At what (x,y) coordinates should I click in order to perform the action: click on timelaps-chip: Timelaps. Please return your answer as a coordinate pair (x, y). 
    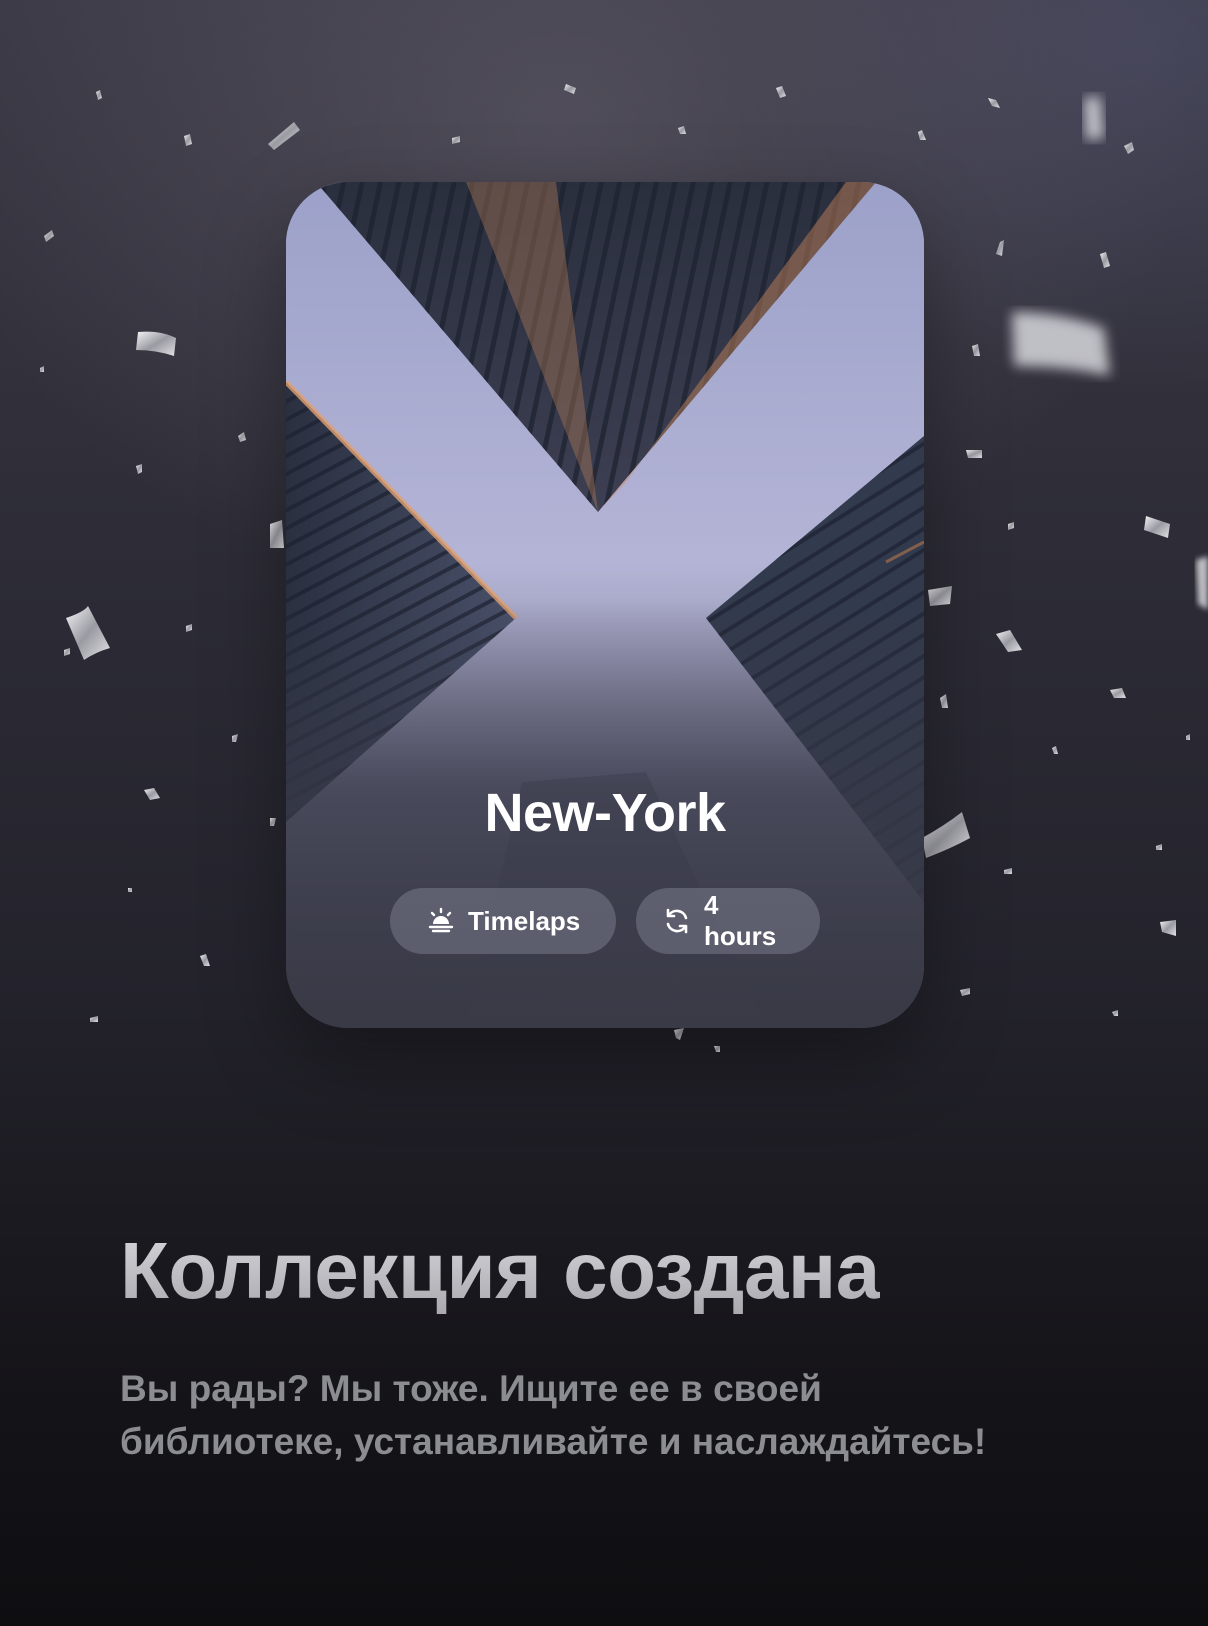
    Looking at the image, I should click on (503, 921).